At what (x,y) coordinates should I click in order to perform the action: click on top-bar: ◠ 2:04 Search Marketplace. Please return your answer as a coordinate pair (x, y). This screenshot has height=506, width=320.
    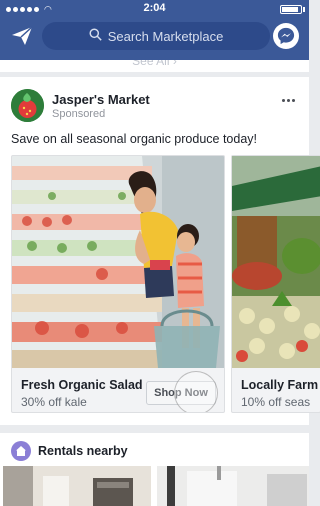
    Looking at the image, I should click on (154, 30).